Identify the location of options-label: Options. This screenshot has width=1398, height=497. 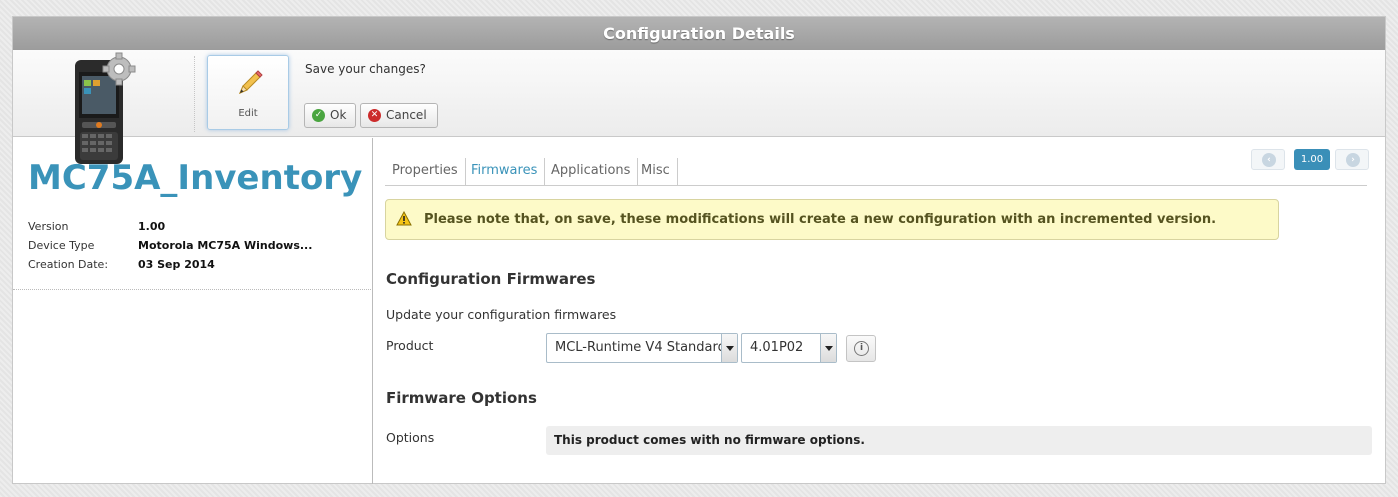
(410, 437).